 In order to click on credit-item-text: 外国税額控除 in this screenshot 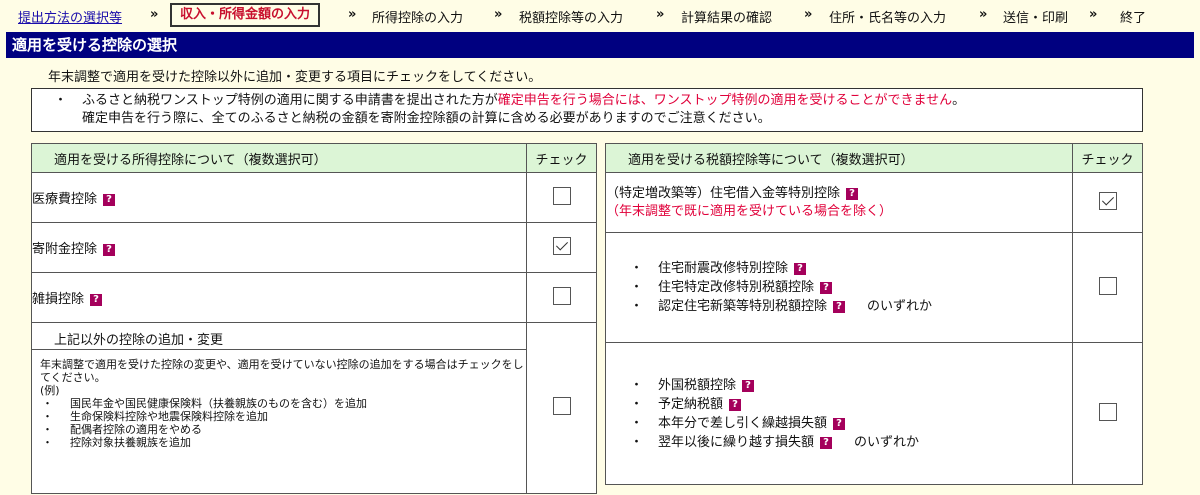, I will do `click(697, 385)`.